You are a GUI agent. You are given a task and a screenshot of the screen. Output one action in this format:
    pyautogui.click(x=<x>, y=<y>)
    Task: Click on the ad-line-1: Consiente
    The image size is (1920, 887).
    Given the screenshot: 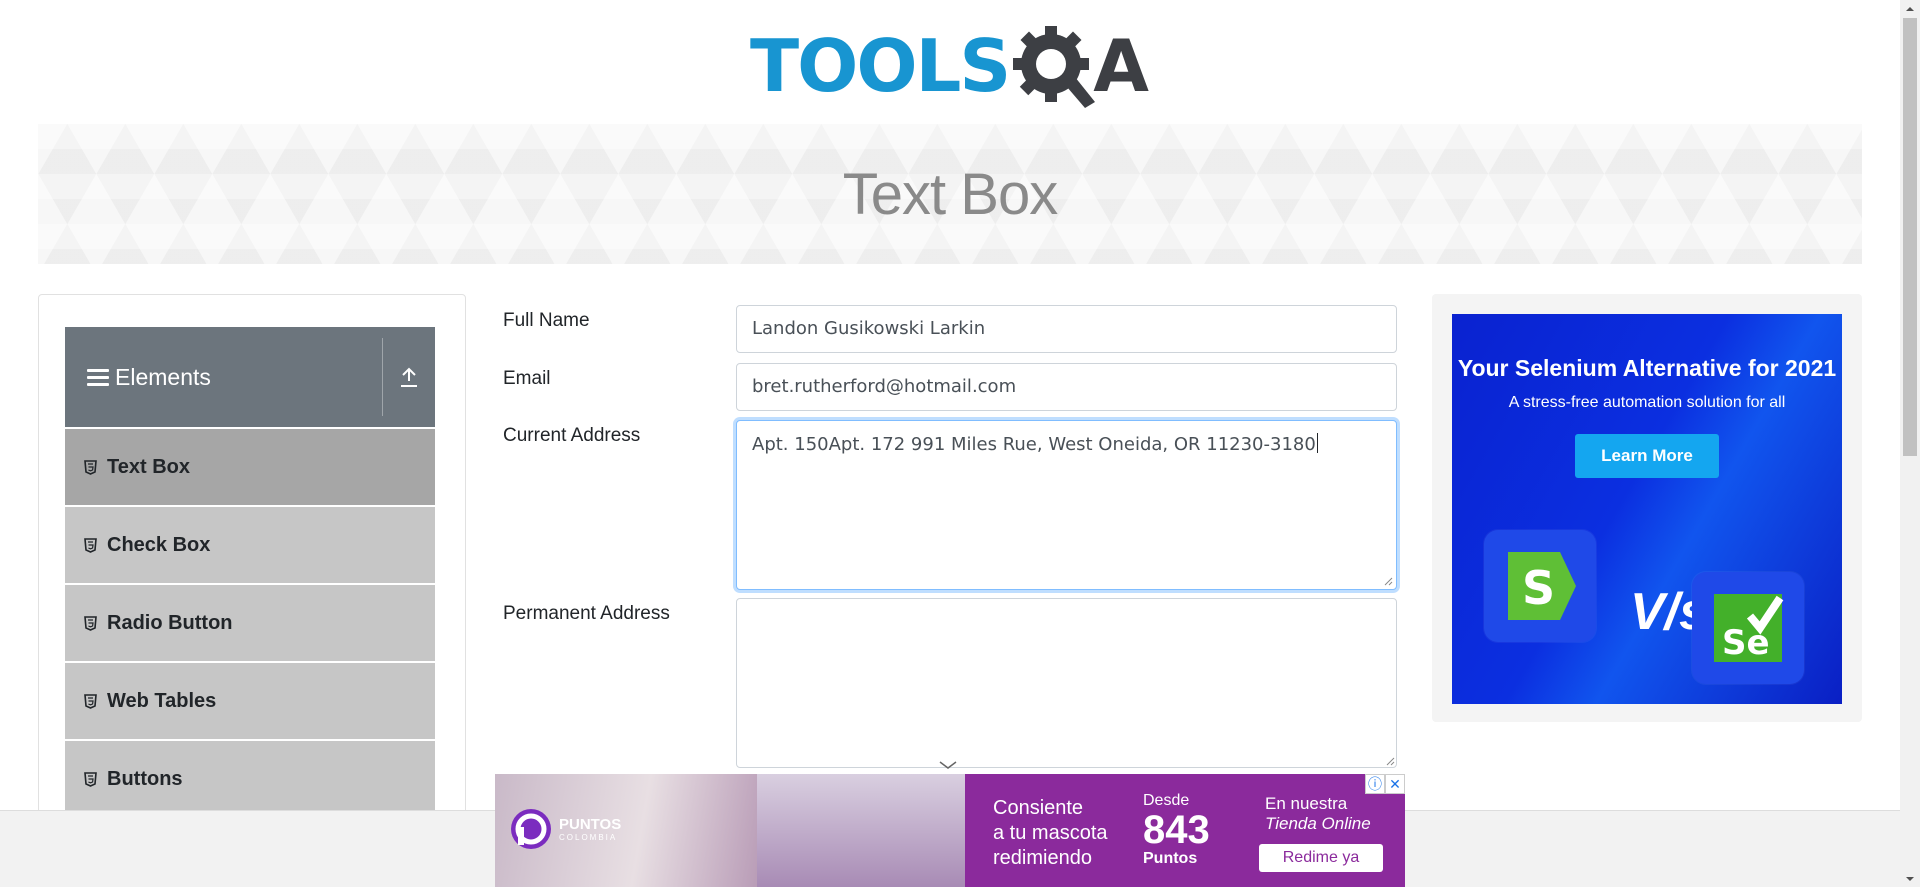 What is the action you would take?
    pyautogui.click(x=1038, y=808)
    